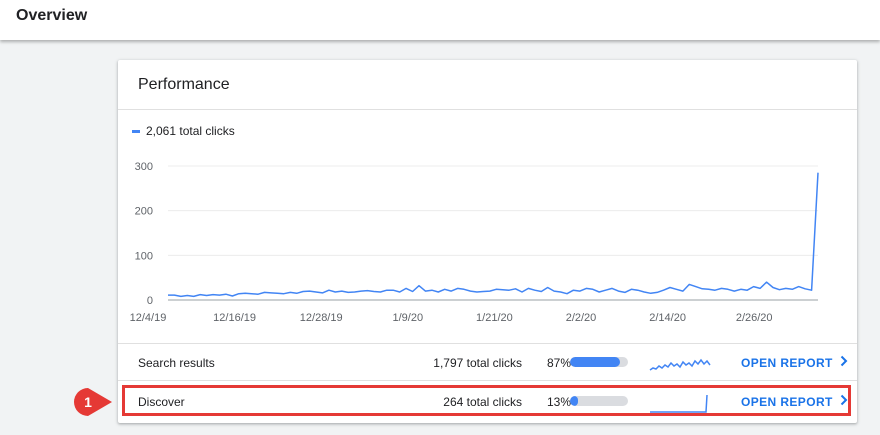  Describe the element at coordinates (581, 318) in the screenshot. I see `x-tick-label: 2/2/20` at that location.